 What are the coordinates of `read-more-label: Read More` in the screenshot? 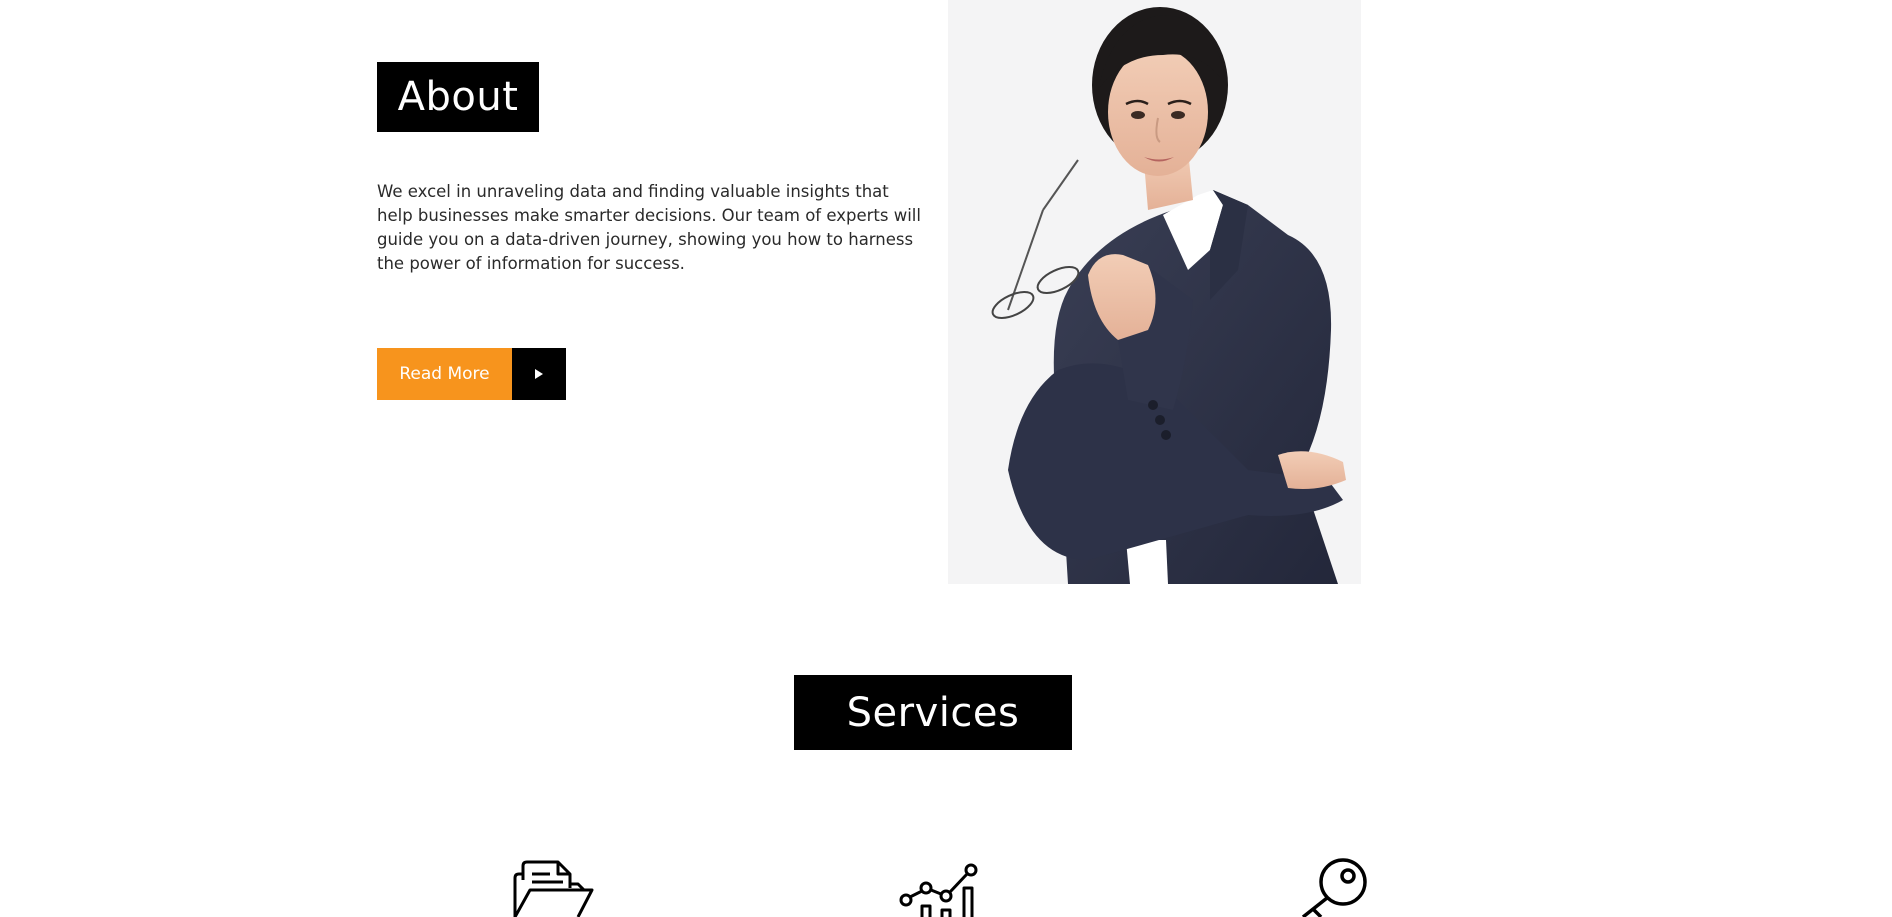 It's located at (444, 374).